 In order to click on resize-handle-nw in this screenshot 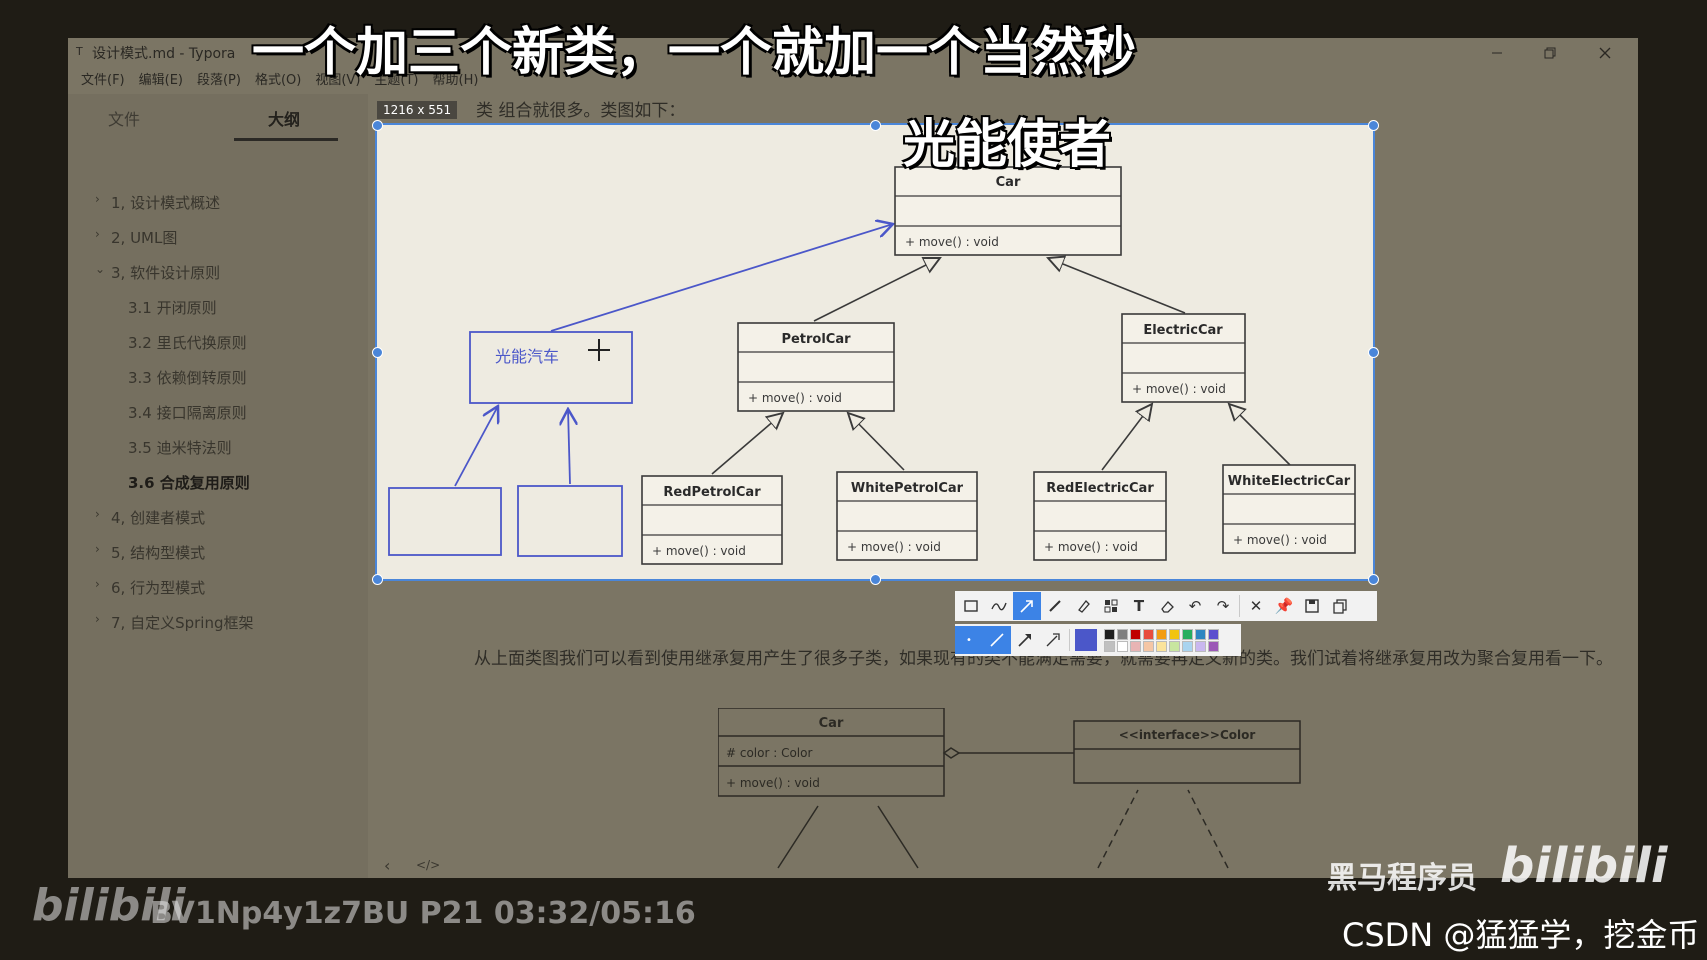, I will do `click(377, 125)`.